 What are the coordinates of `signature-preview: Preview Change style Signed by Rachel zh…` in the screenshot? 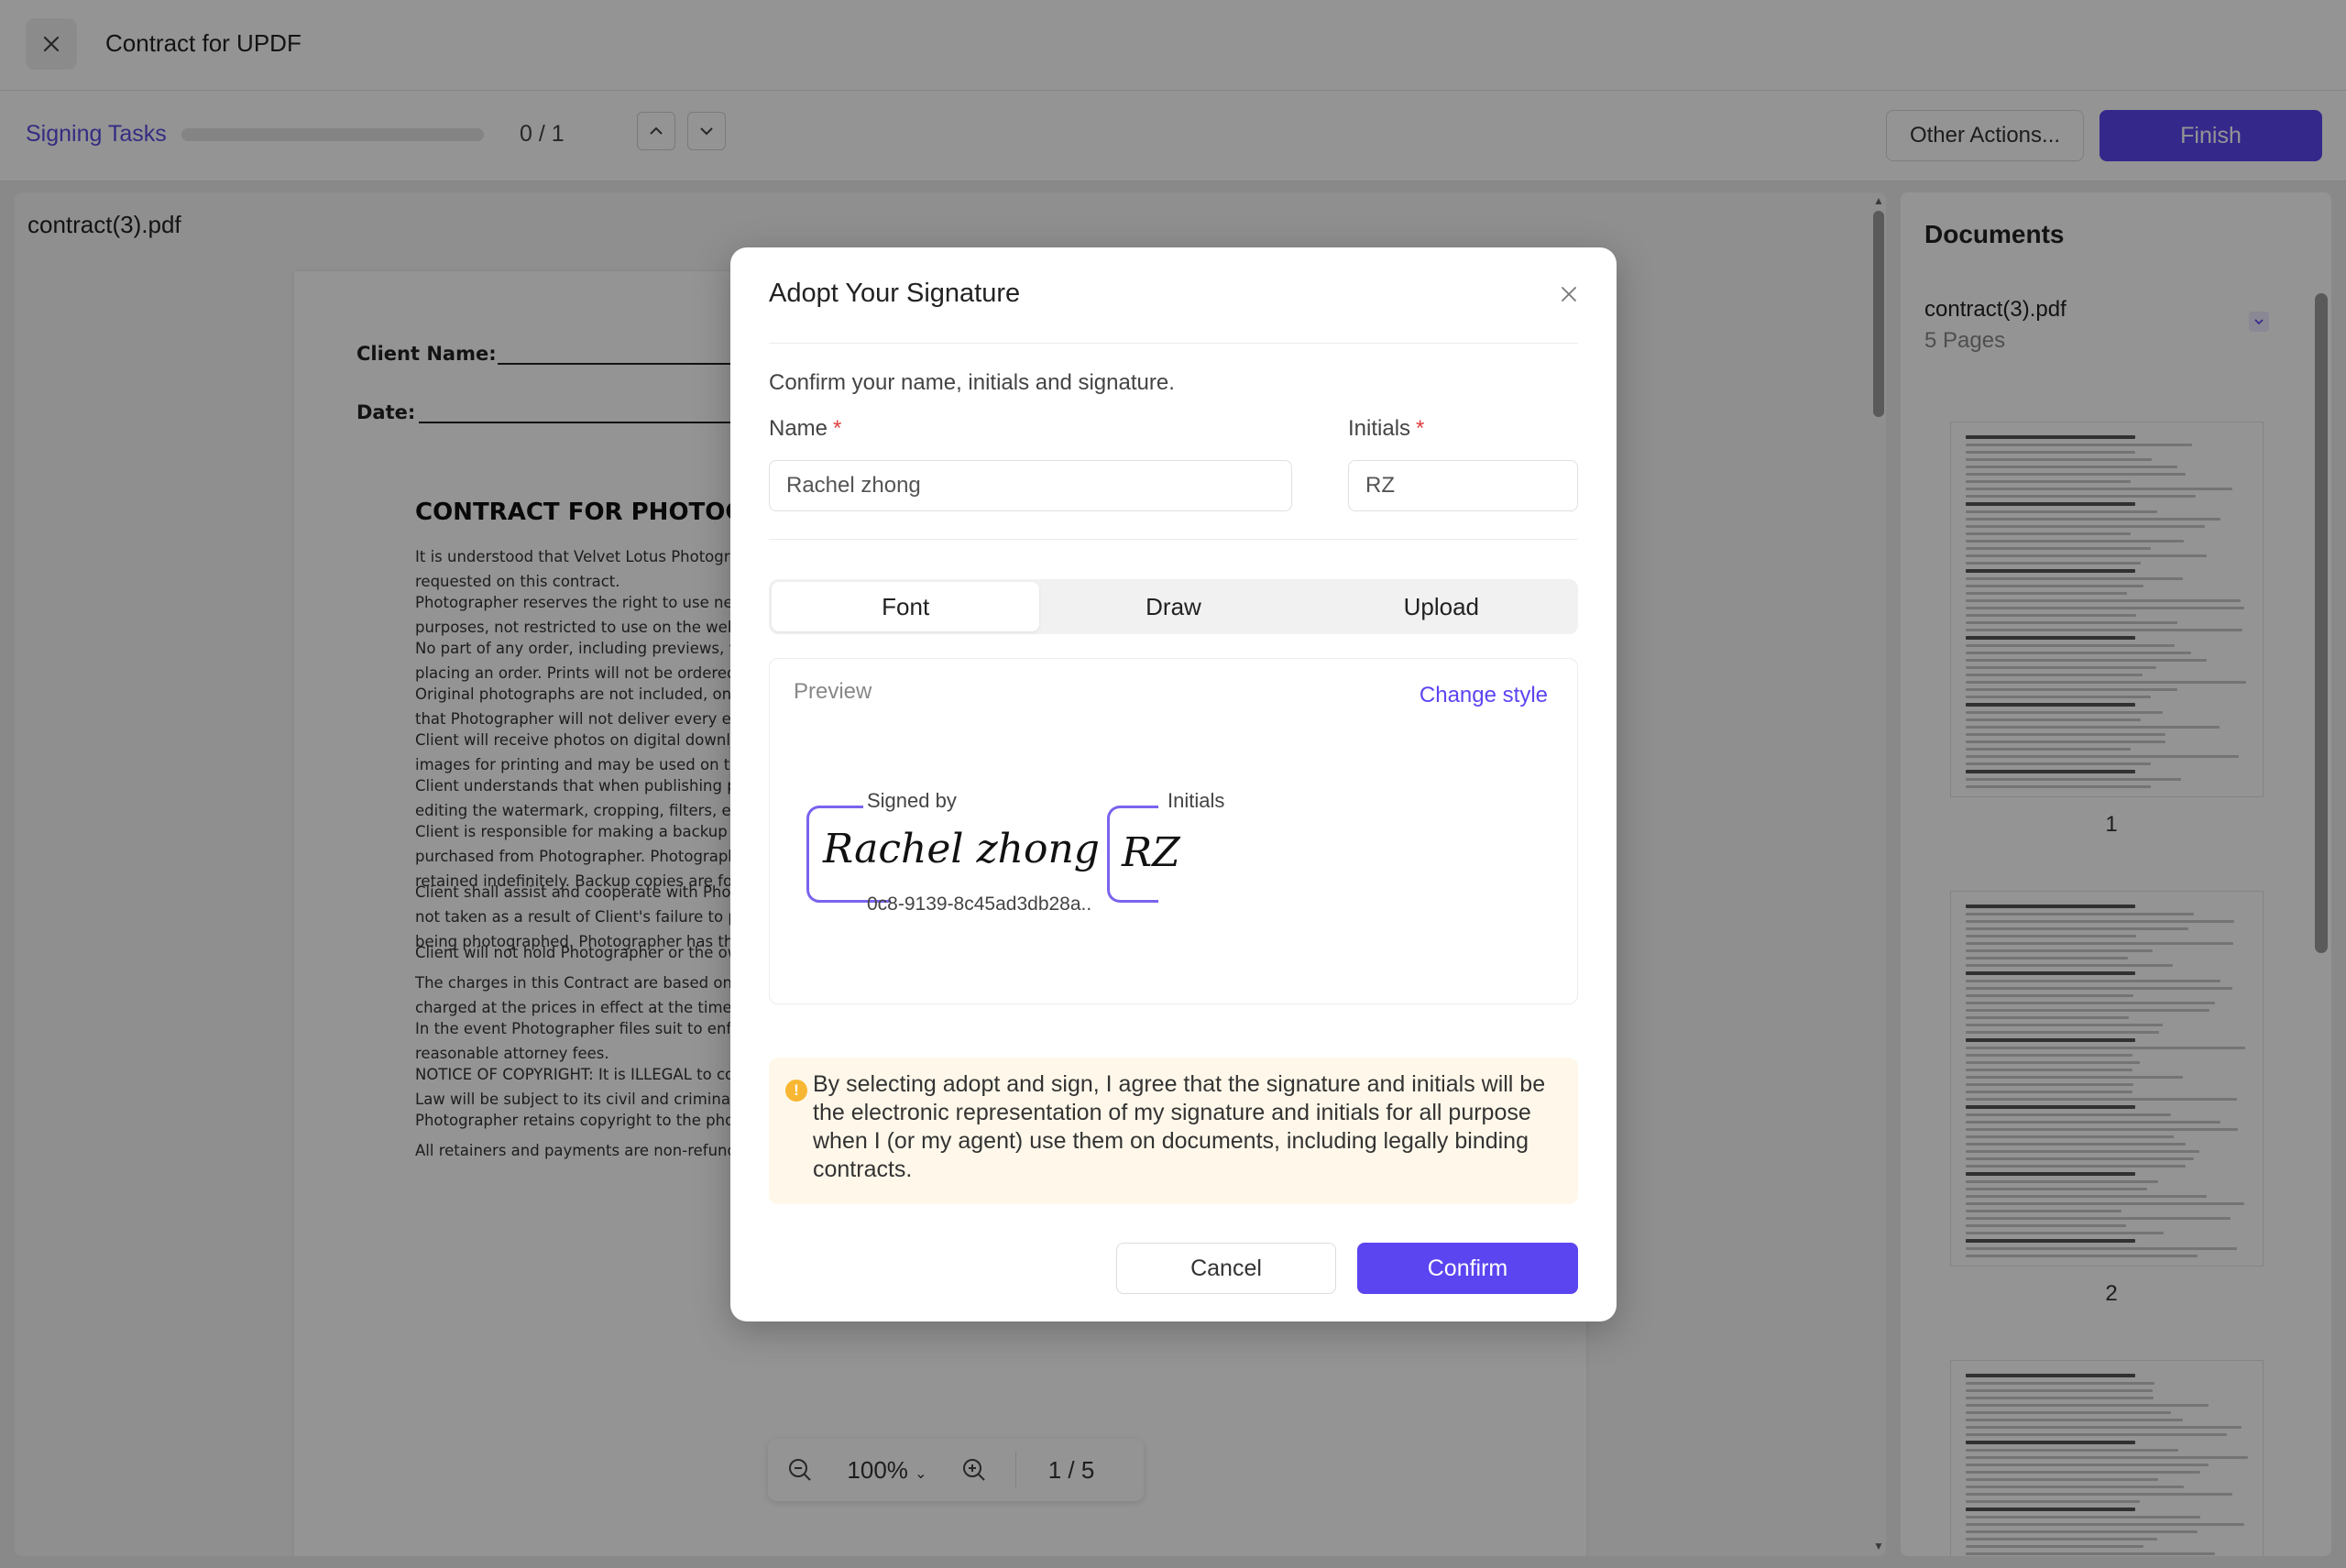 It's located at (1174, 831).